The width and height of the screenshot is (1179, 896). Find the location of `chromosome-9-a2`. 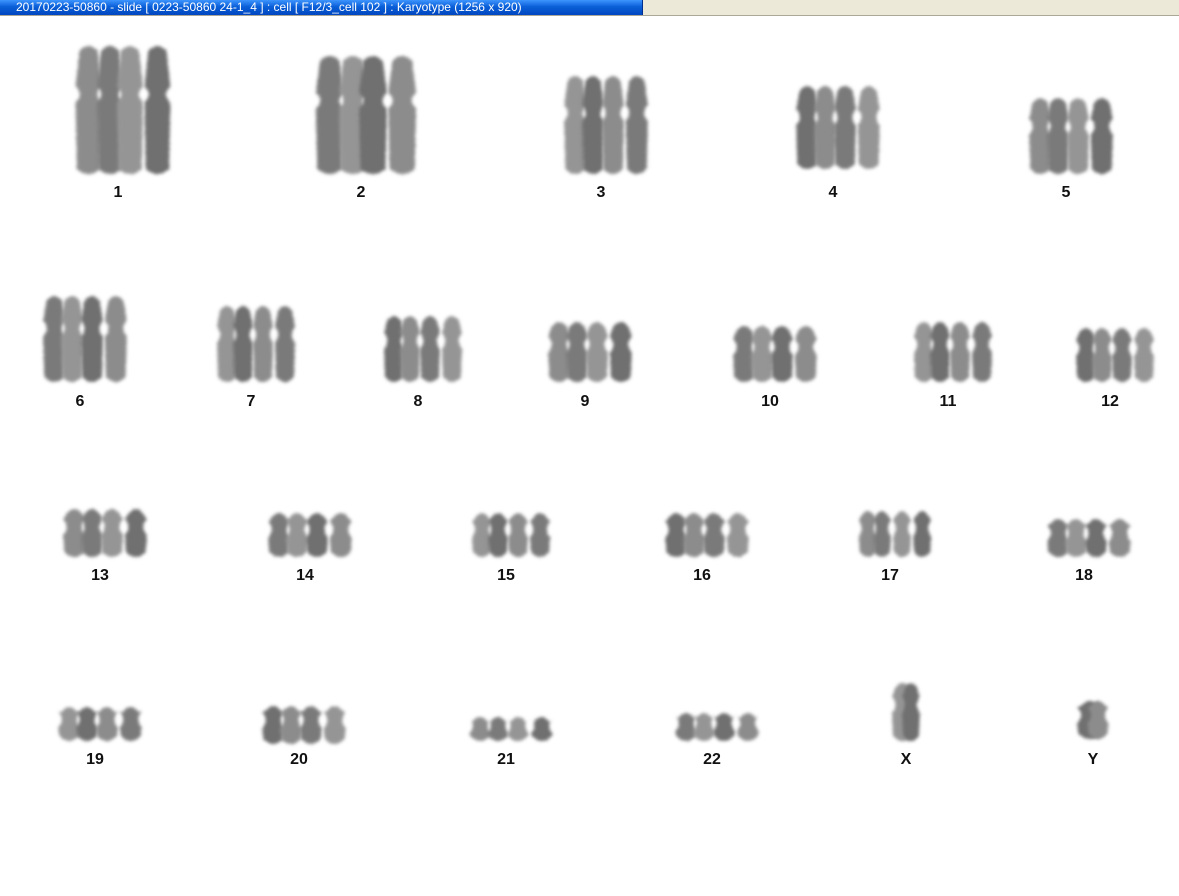

chromosome-9-a2 is located at coordinates (577, 352).